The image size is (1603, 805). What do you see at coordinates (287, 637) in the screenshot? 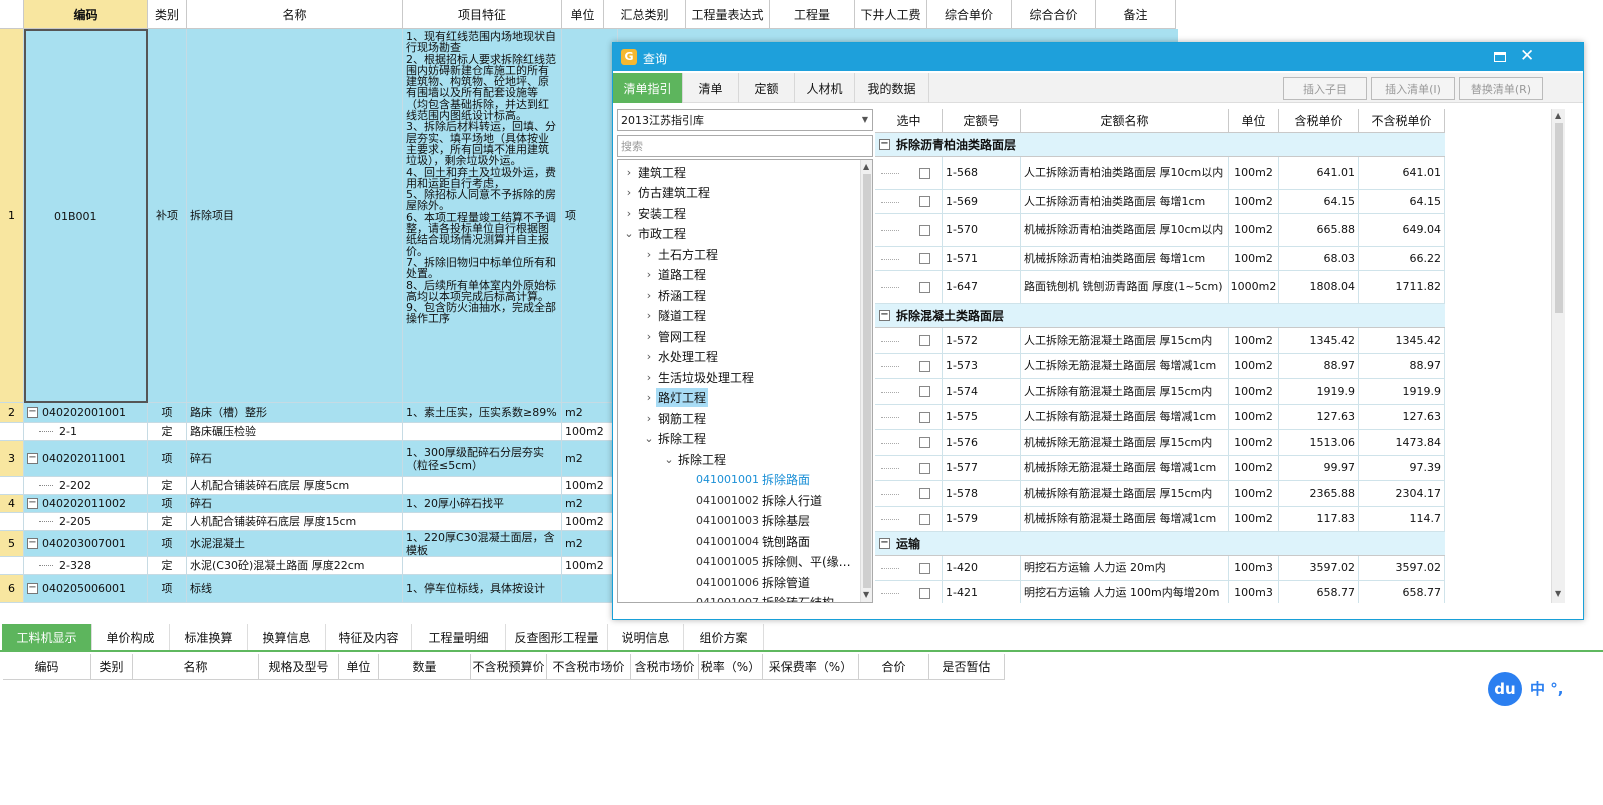
I see `tab-bottom: 换算信息` at bounding box center [287, 637].